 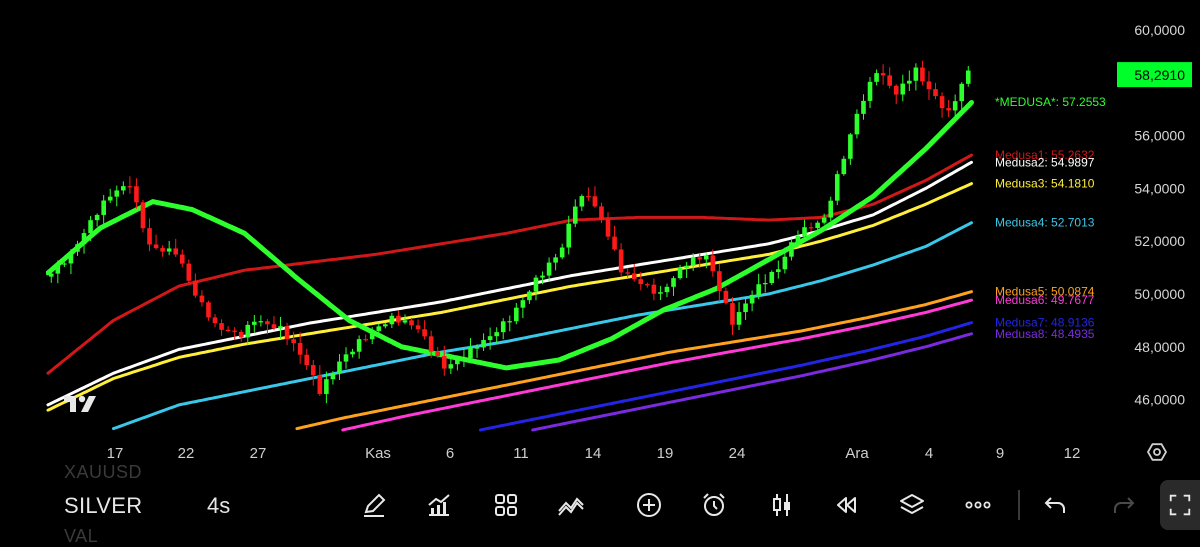 I want to click on fullscreen-icon, so click(x=1180, y=505).